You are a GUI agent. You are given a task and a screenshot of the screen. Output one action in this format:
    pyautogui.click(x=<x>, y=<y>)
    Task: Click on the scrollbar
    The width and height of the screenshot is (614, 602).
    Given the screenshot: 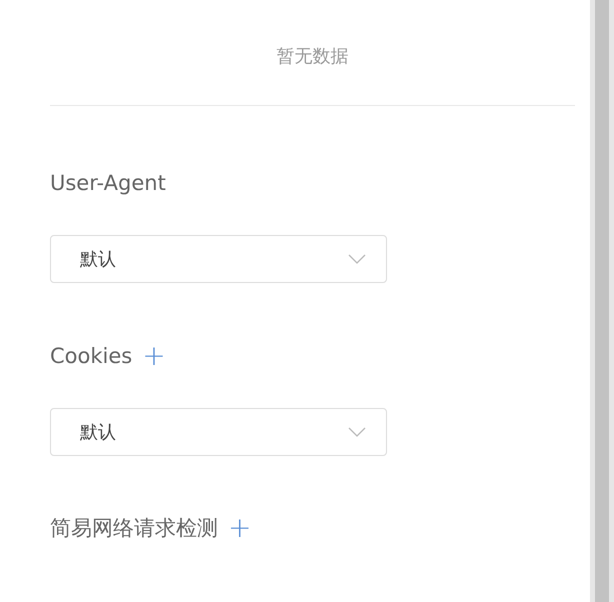 What is the action you would take?
    pyautogui.click(x=602, y=301)
    